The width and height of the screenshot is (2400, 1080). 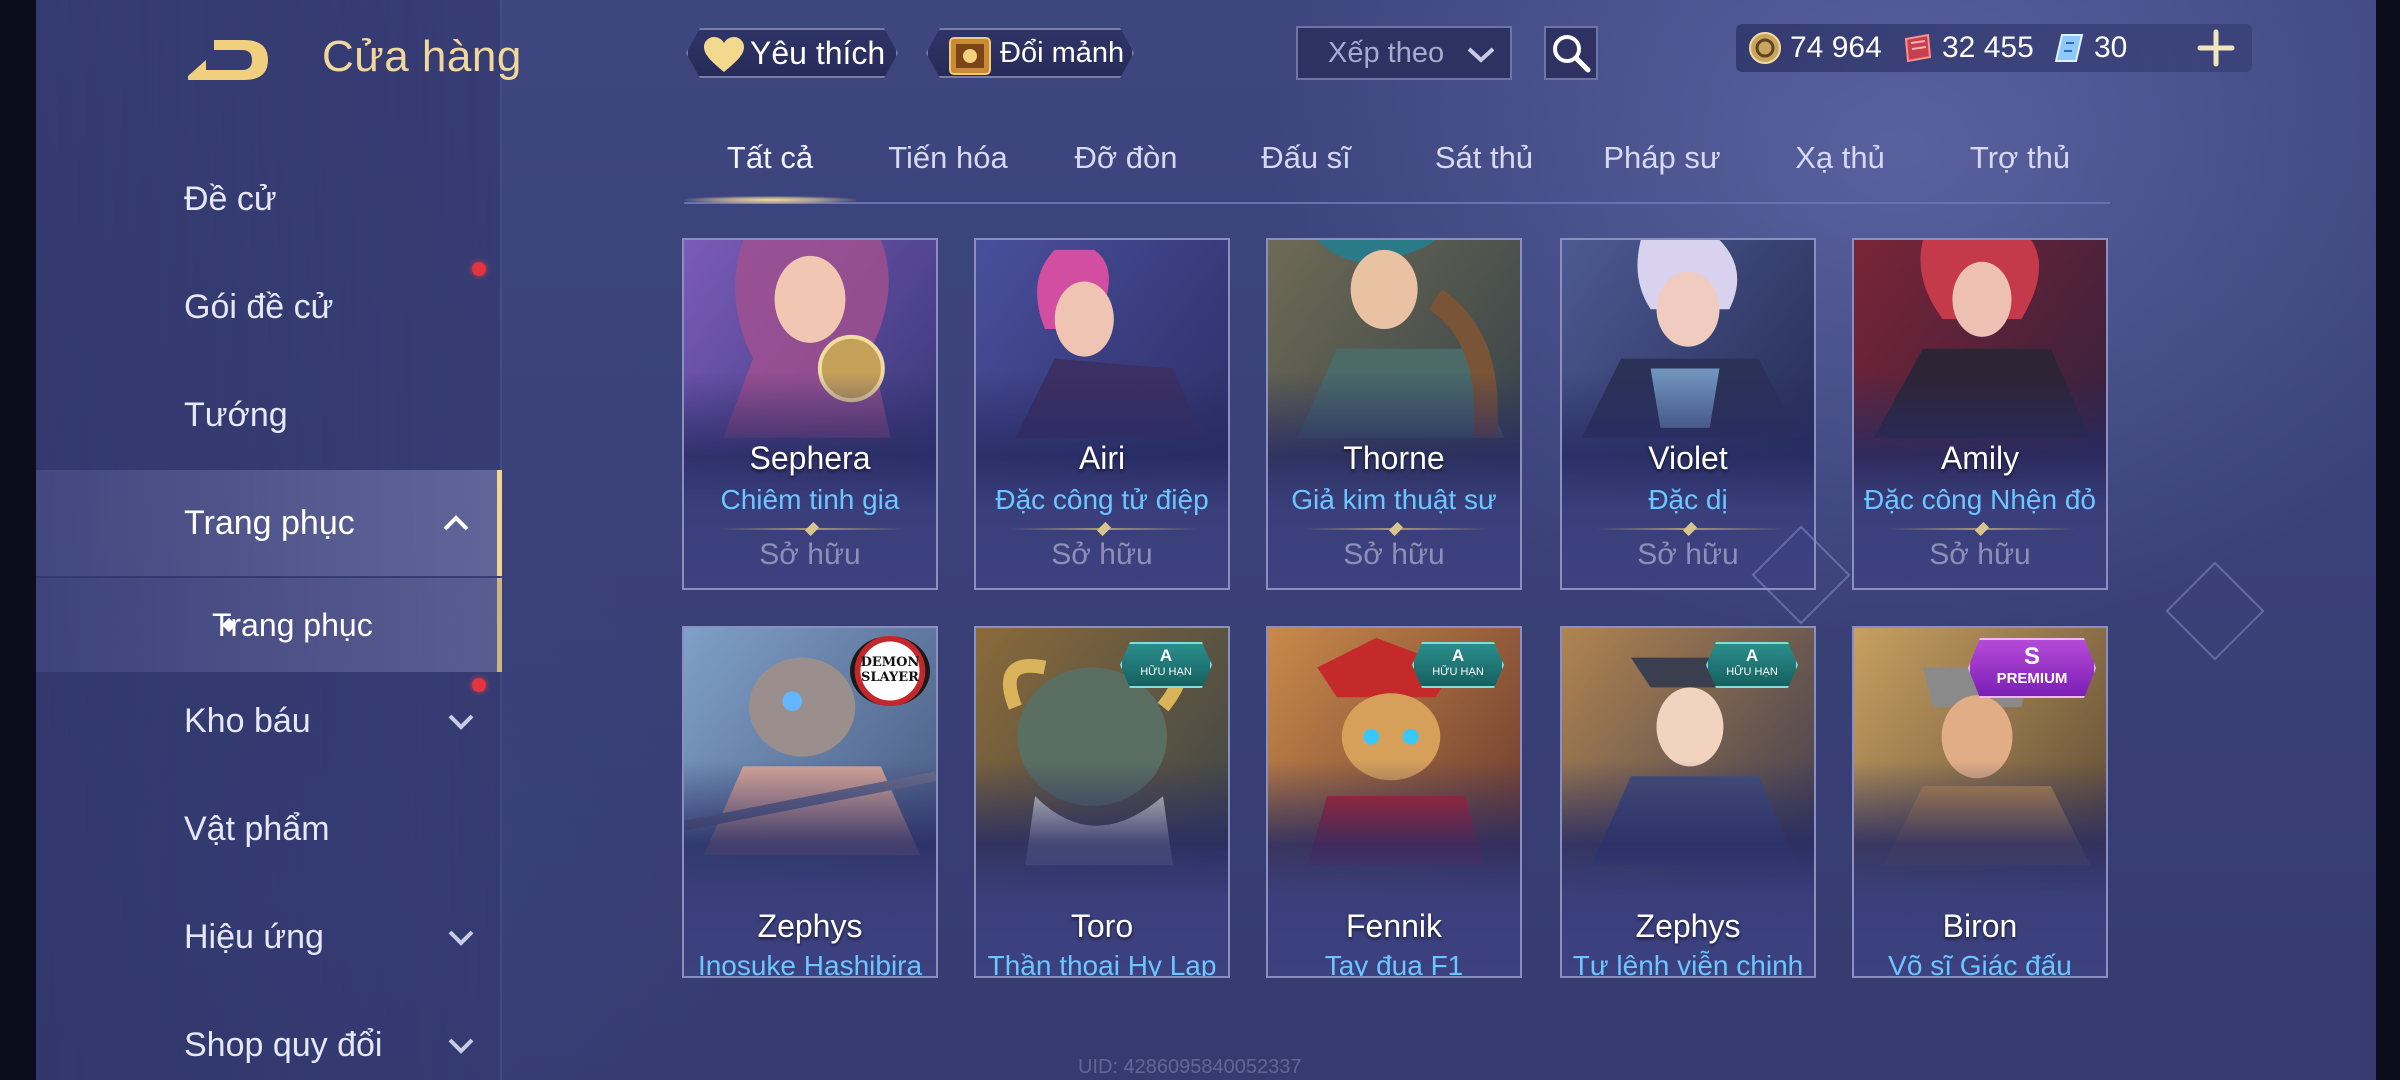 I want to click on sidebar-item-label: Trang phục, so click(x=269, y=522).